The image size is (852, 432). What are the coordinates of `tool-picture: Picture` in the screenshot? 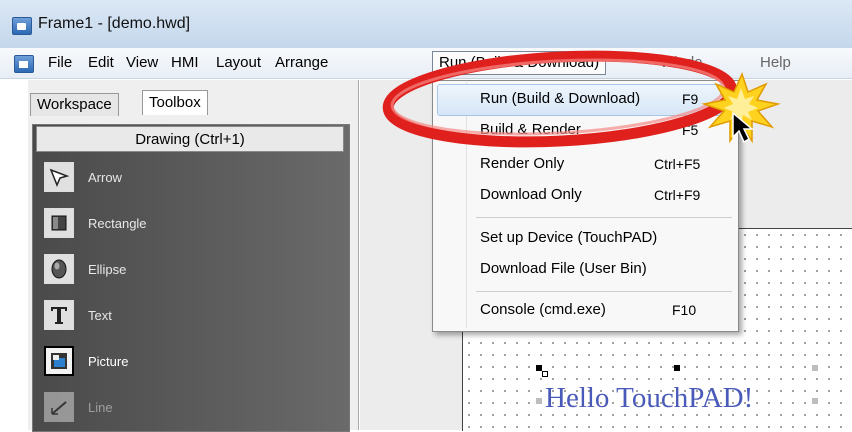 It's located at (190, 362).